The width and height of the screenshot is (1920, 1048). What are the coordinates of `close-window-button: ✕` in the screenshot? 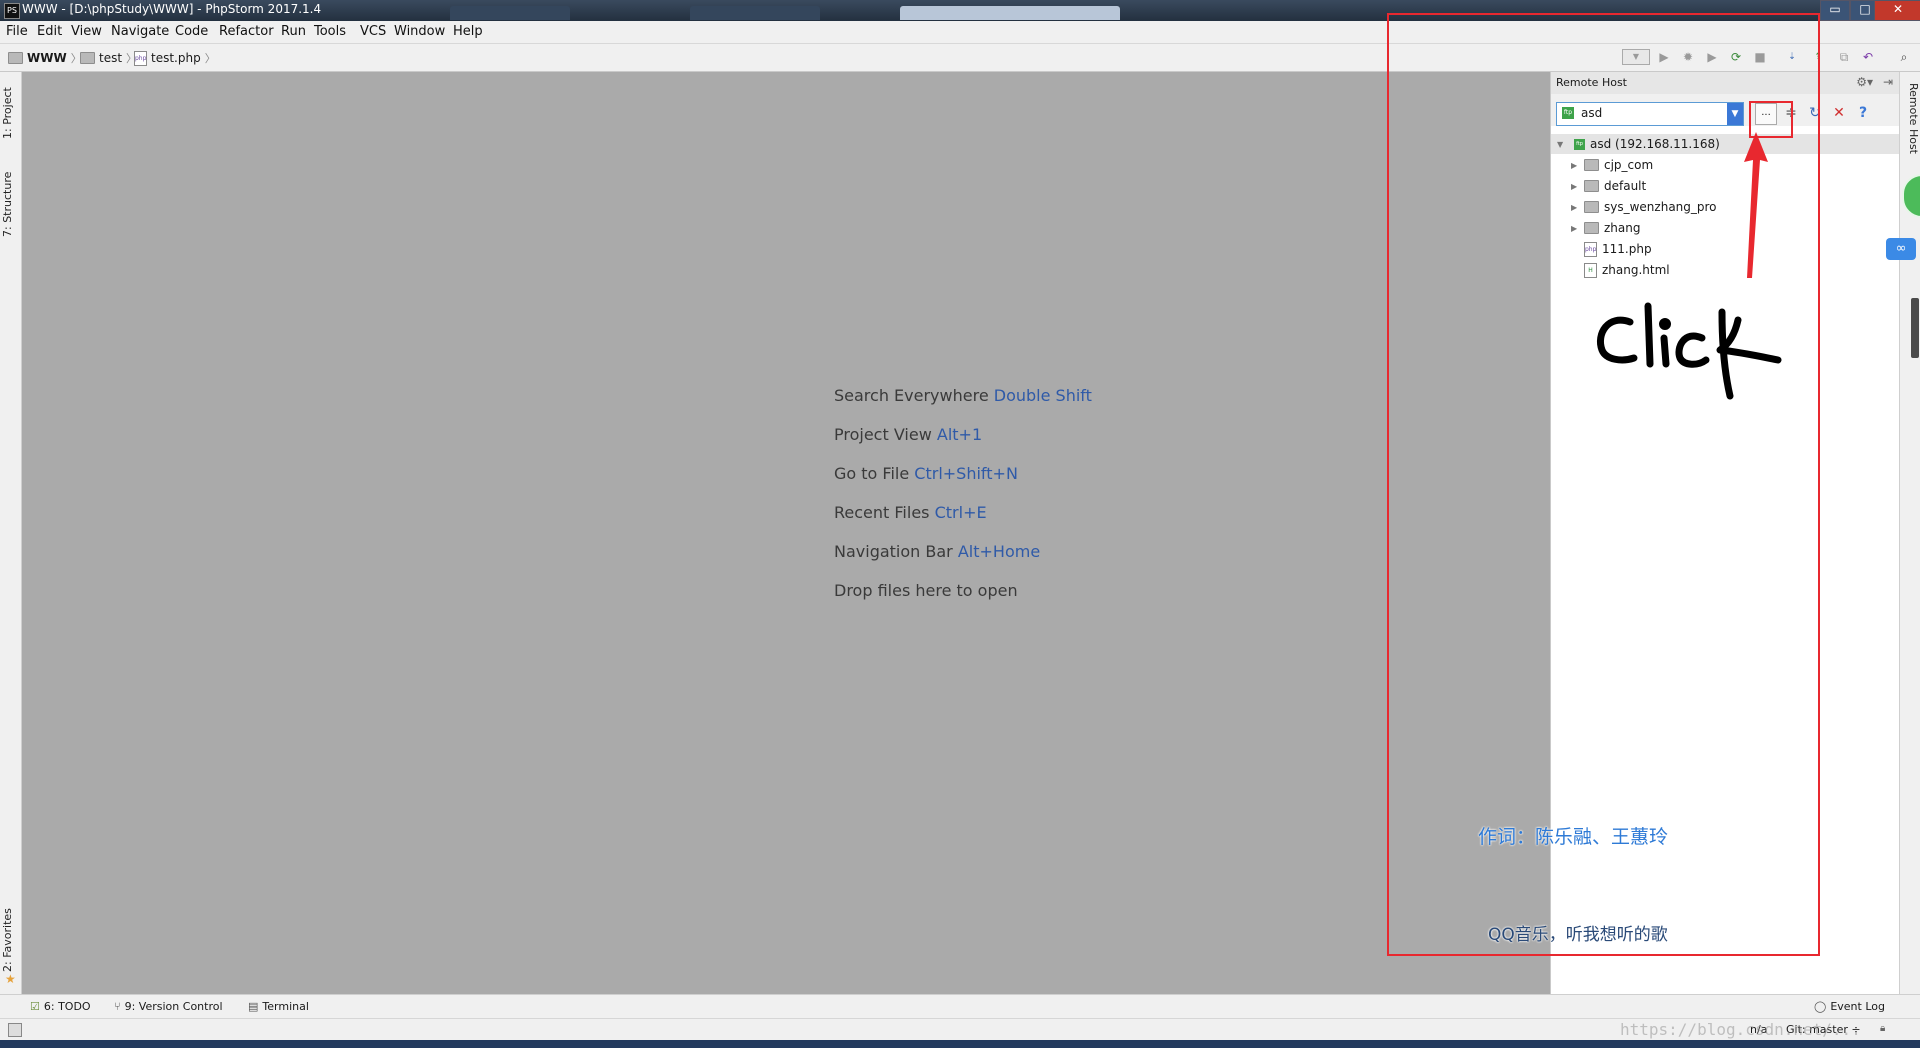 It's located at (1897, 10).